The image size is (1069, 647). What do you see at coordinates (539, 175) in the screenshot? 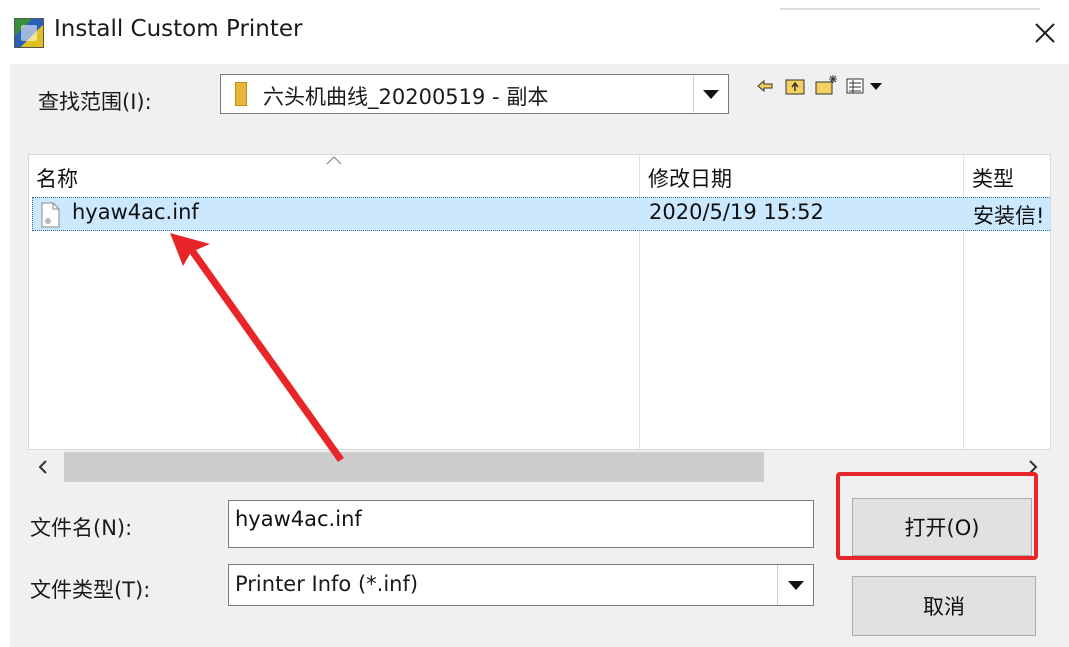
I see `list-header: 名称 修改日期 类型` at bounding box center [539, 175].